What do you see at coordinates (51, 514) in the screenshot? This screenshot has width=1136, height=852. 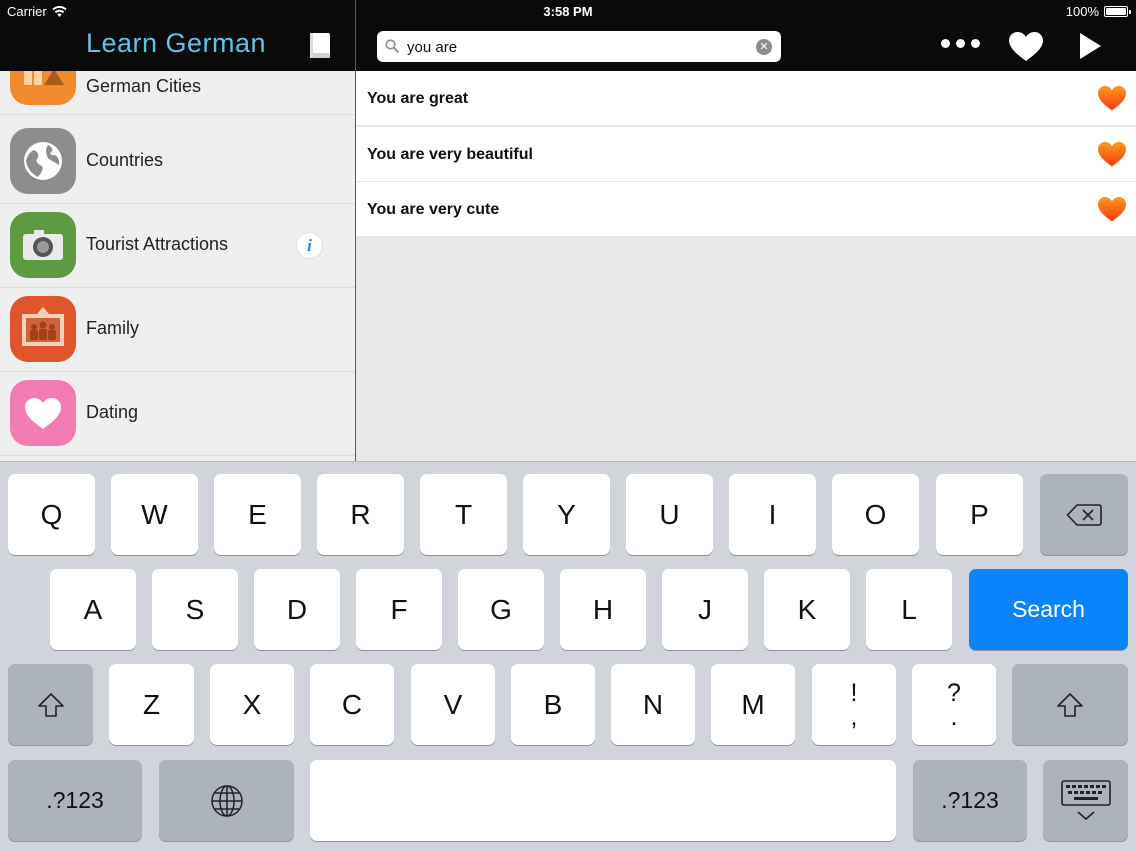 I see `key-q: Q` at bounding box center [51, 514].